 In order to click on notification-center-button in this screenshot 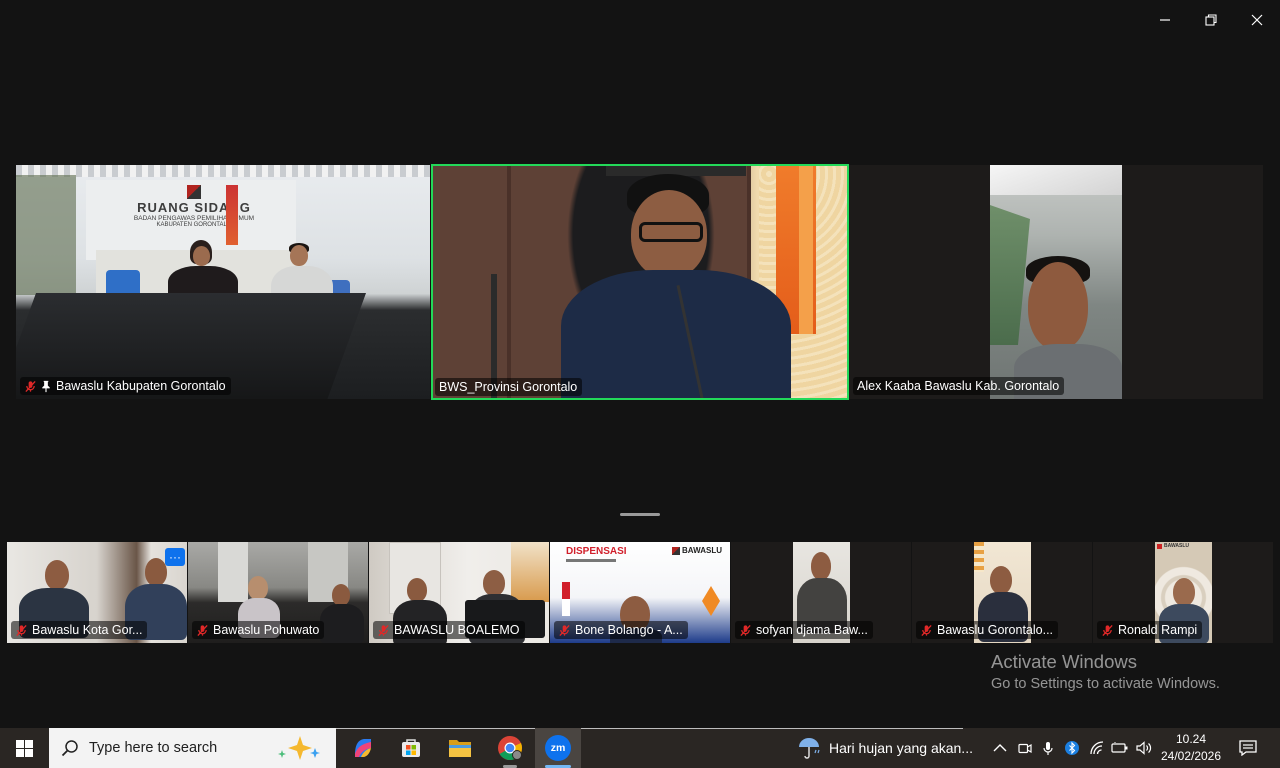, I will do `click(1248, 748)`.